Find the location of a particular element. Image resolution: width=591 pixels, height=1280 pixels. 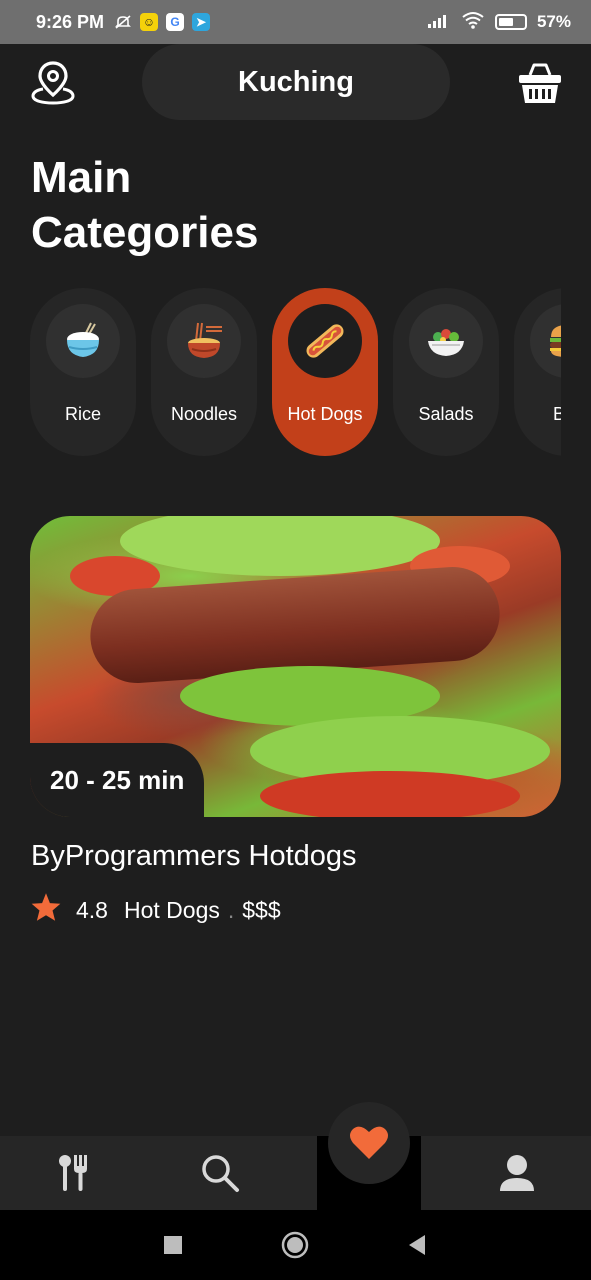

restaurant-meta: 4.8 Hot Dogs . $$$ is located at coordinates (155, 910).